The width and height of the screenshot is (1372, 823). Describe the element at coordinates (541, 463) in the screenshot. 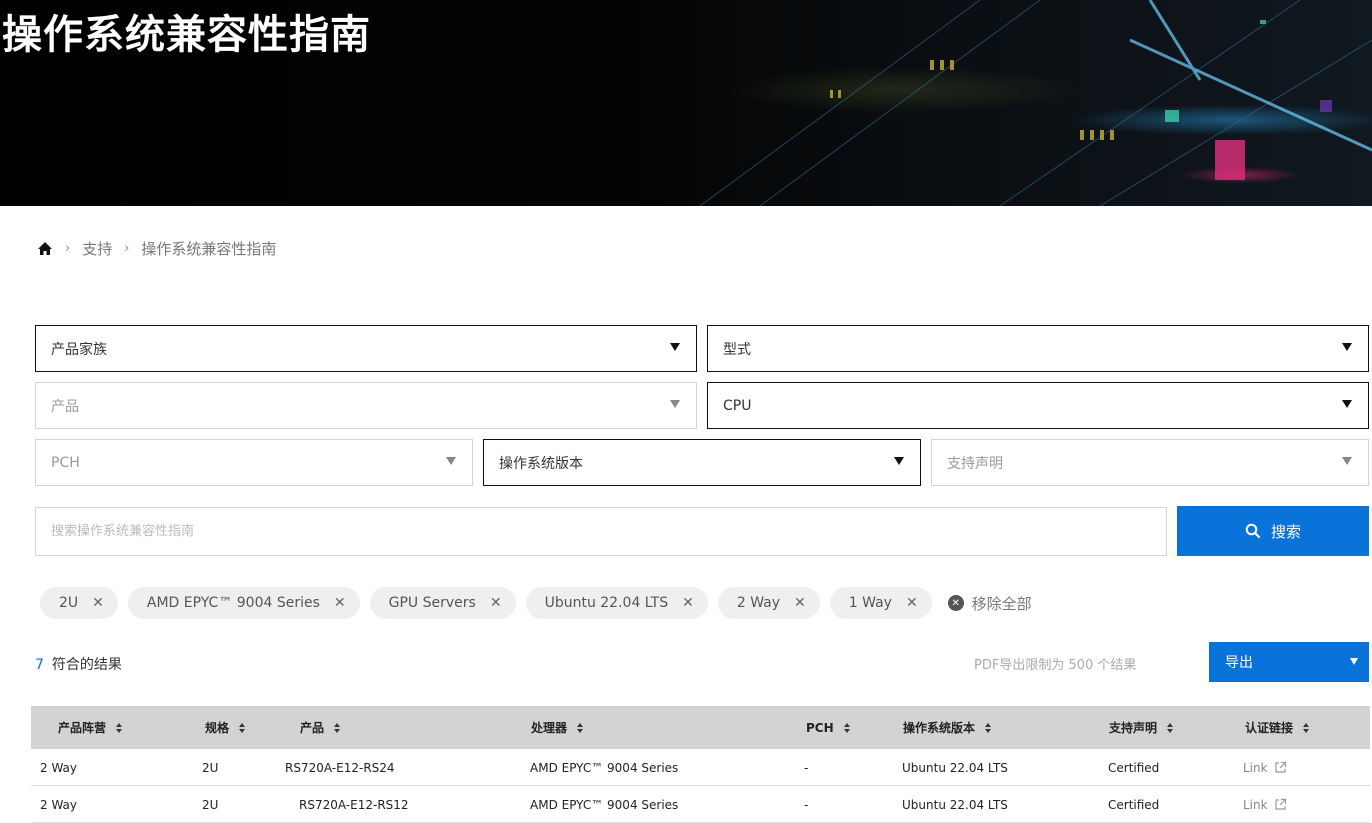

I see `os-version-label: 操作系统版本` at that location.